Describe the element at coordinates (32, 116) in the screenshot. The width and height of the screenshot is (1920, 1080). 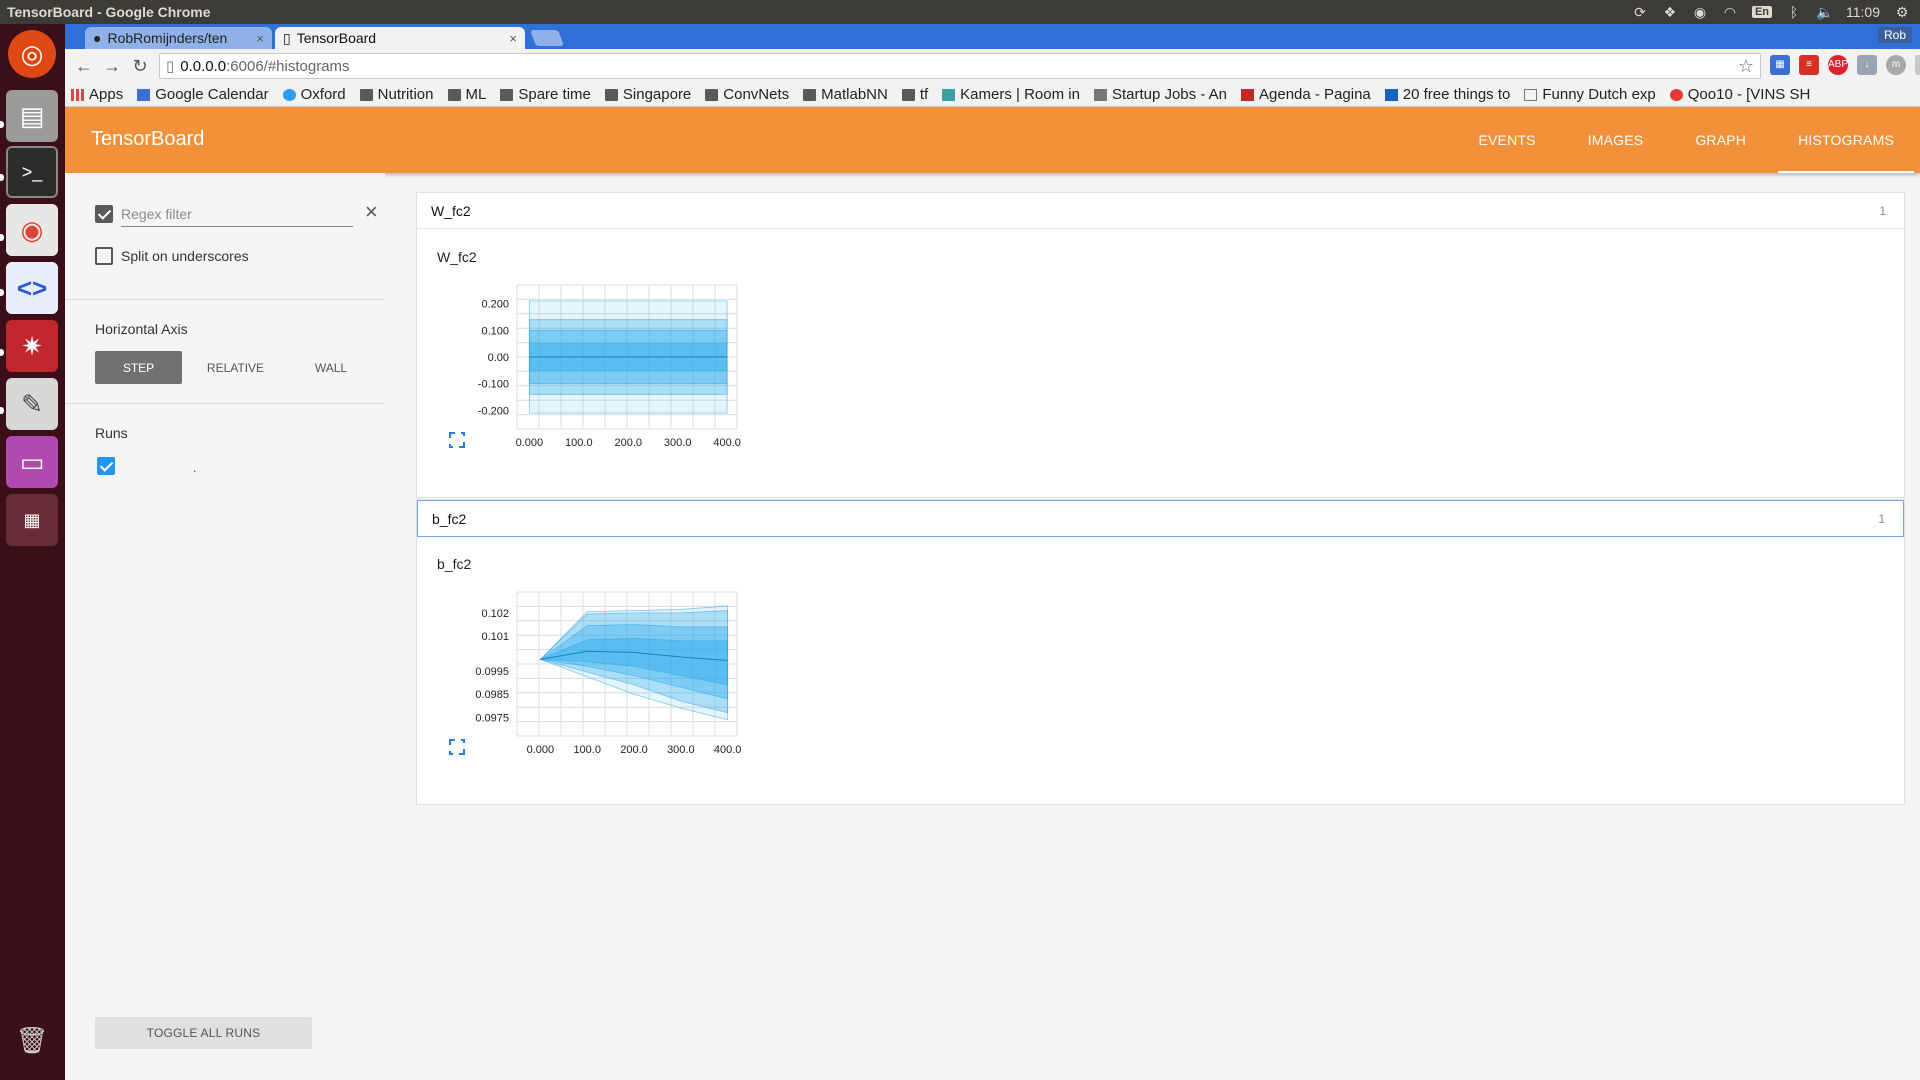
I see `files-icon: ▤` at that location.